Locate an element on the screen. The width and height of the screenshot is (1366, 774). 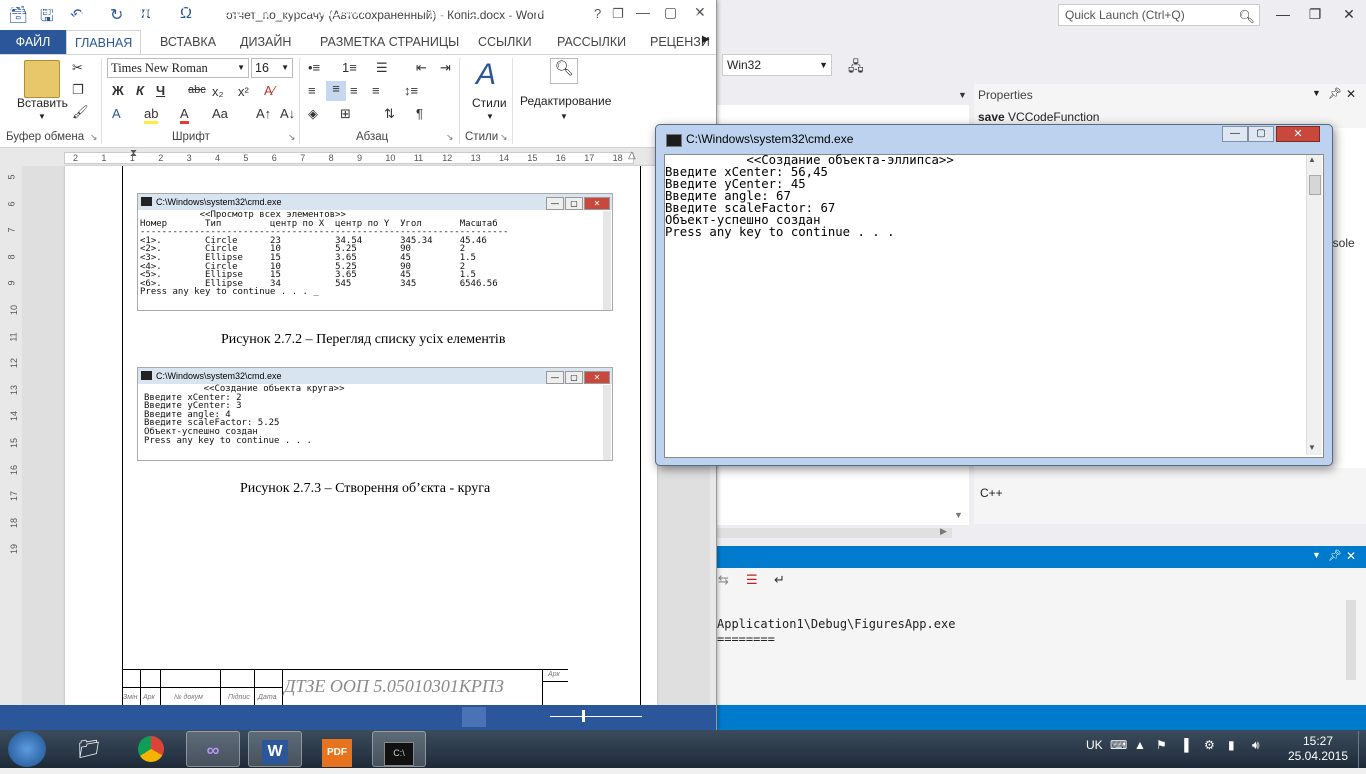
indent-marker-icon: ⧗ is located at coordinates (133, 153).